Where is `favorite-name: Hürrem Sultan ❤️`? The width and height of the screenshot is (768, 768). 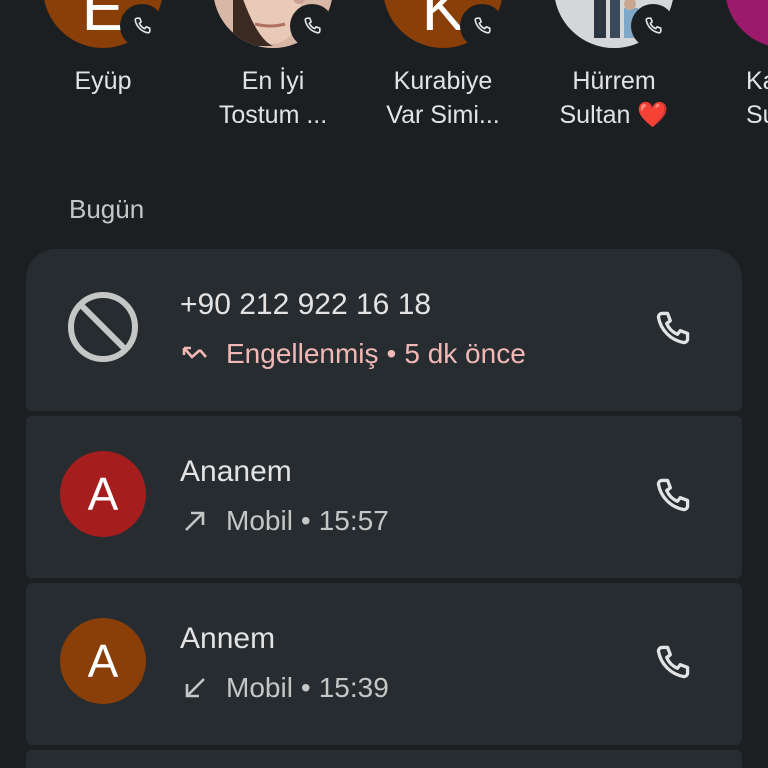 favorite-name: Hürrem Sultan ❤️ is located at coordinates (614, 98).